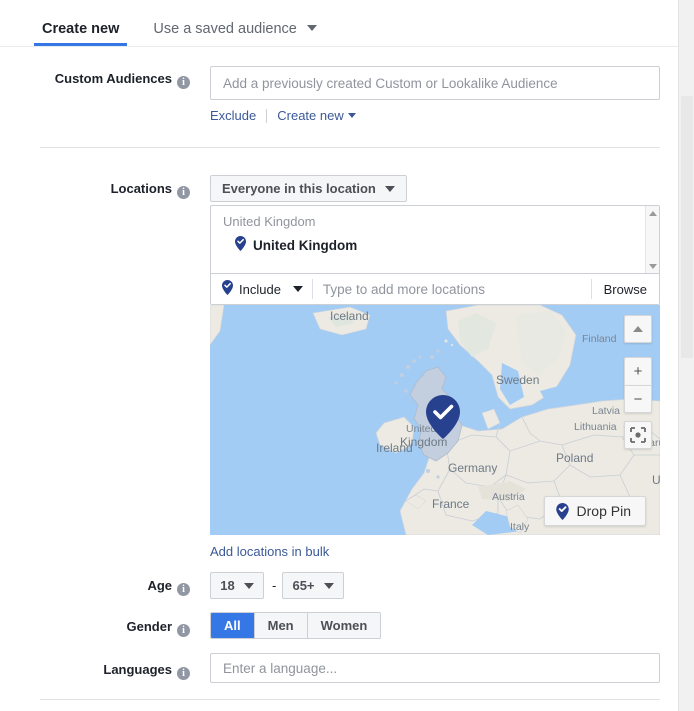  What do you see at coordinates (435, 83) in the screenshot?
I see `custom-audiences-input` at bounding box center [435, 83].